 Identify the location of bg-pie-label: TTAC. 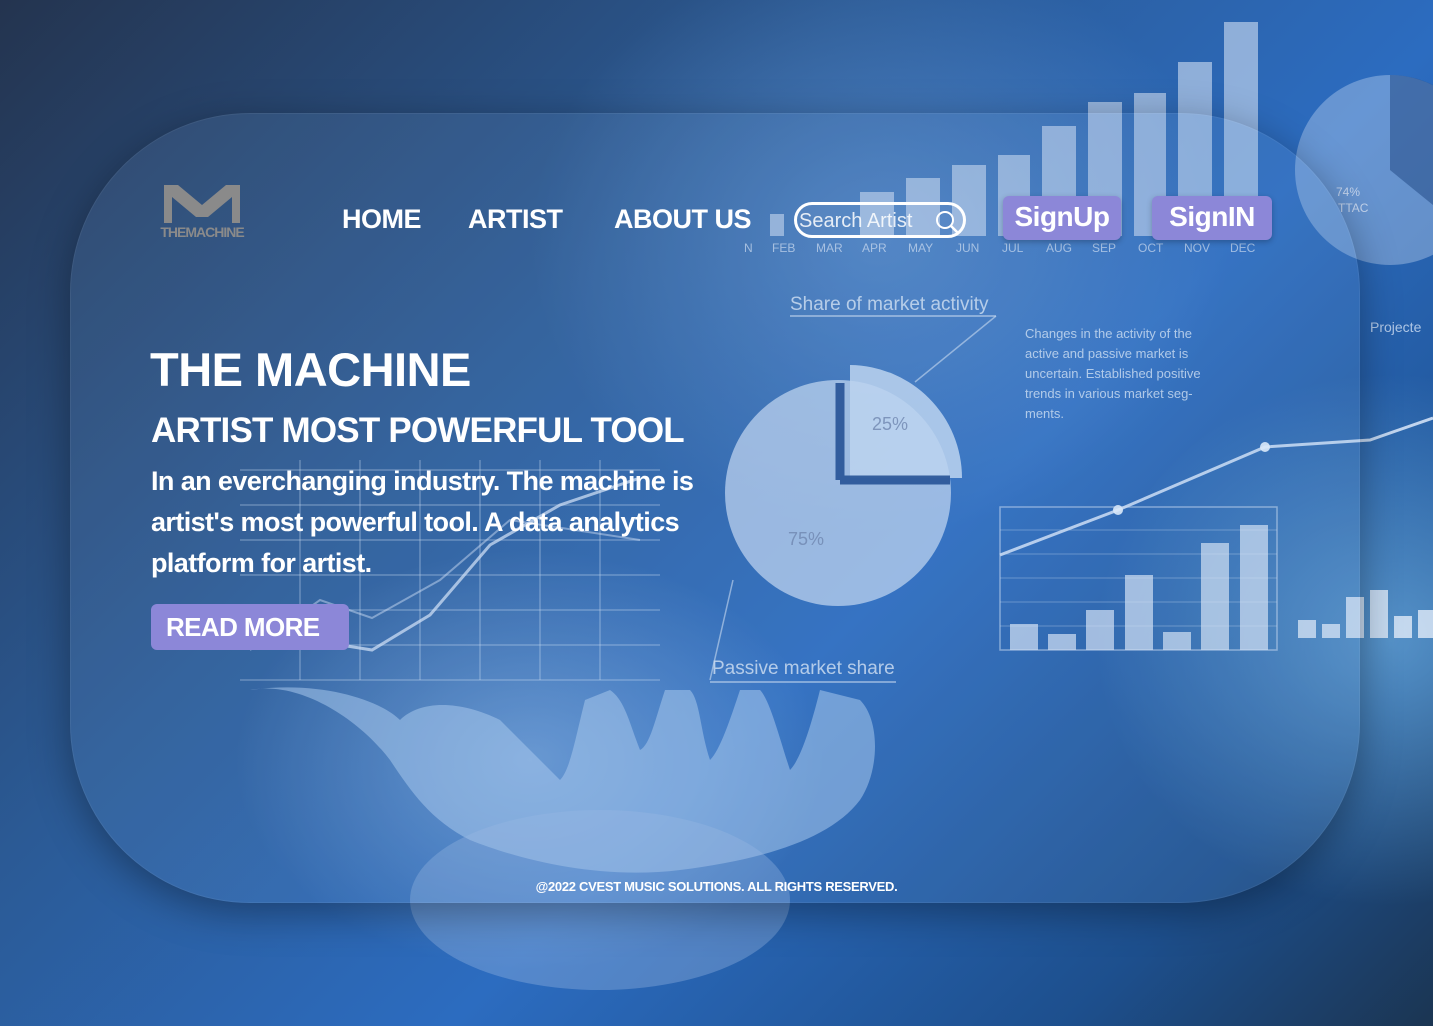
(1353, 208).